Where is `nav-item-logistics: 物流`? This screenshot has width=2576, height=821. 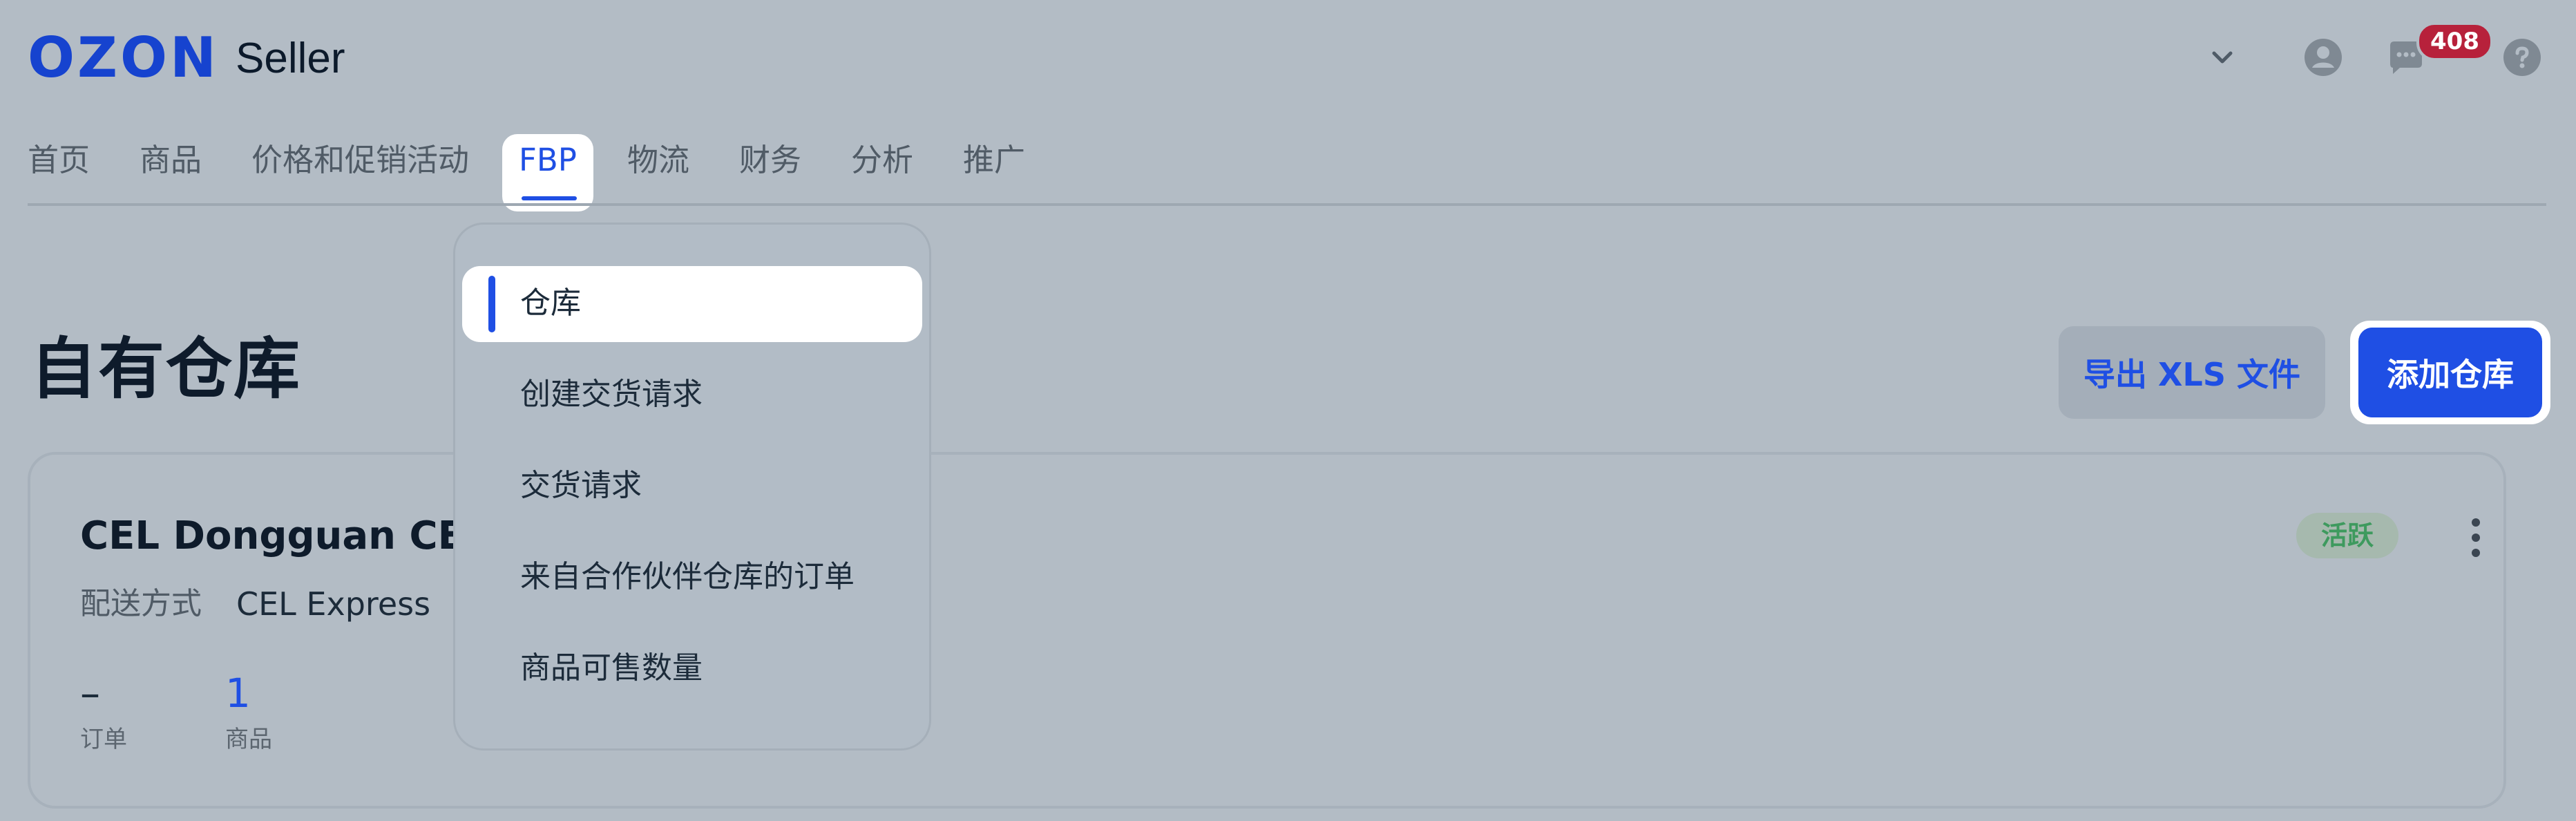 nav-item-logistics: 物流 is located at coordinates (658, 160).